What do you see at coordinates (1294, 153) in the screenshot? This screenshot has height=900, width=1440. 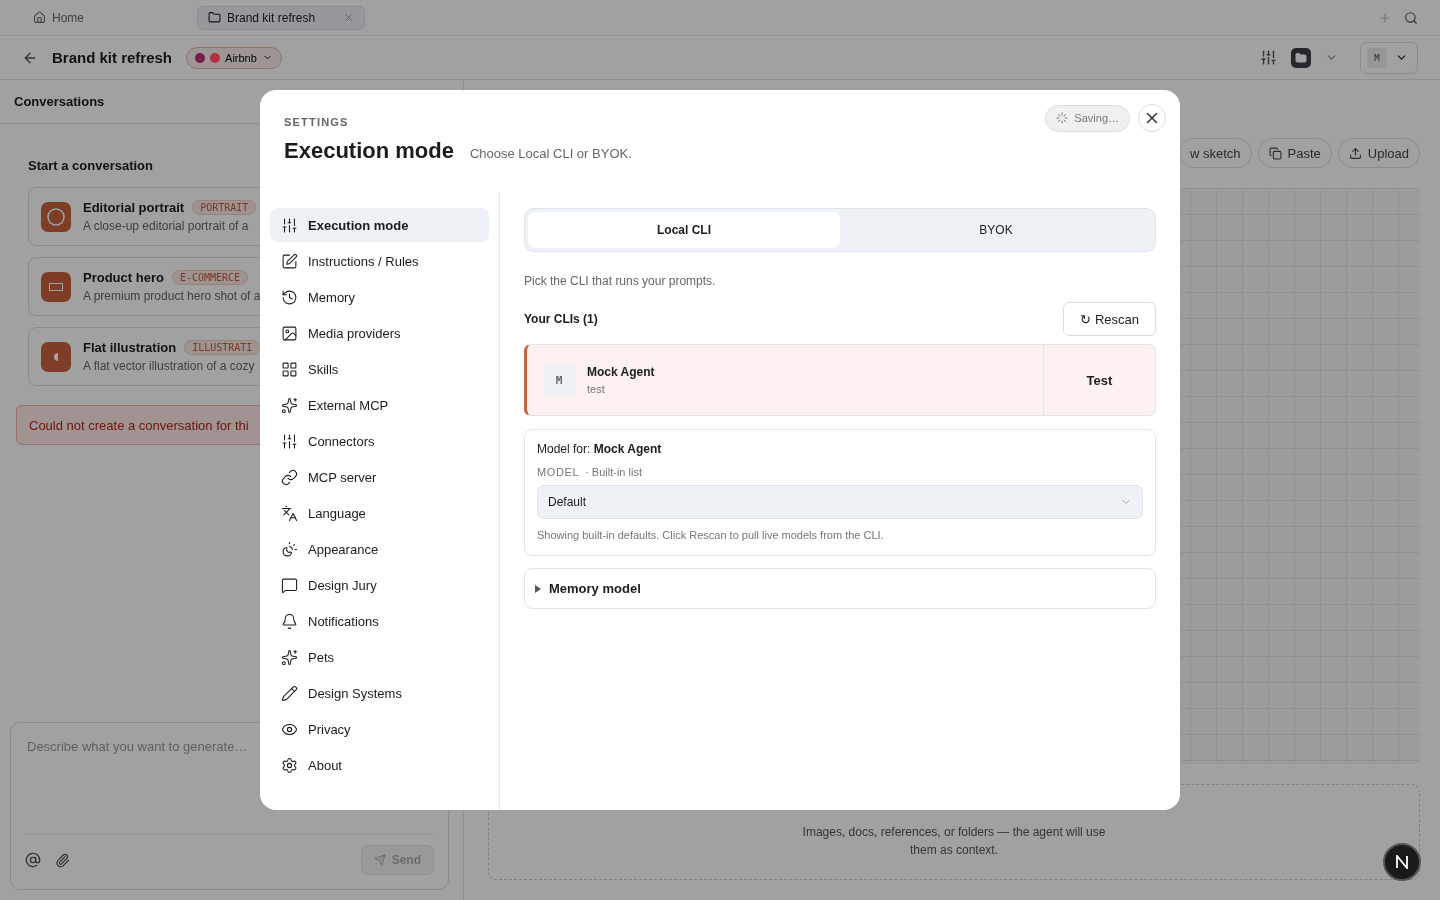 I see `toolbar-button: Paste` at bounding box center [1294, 153].